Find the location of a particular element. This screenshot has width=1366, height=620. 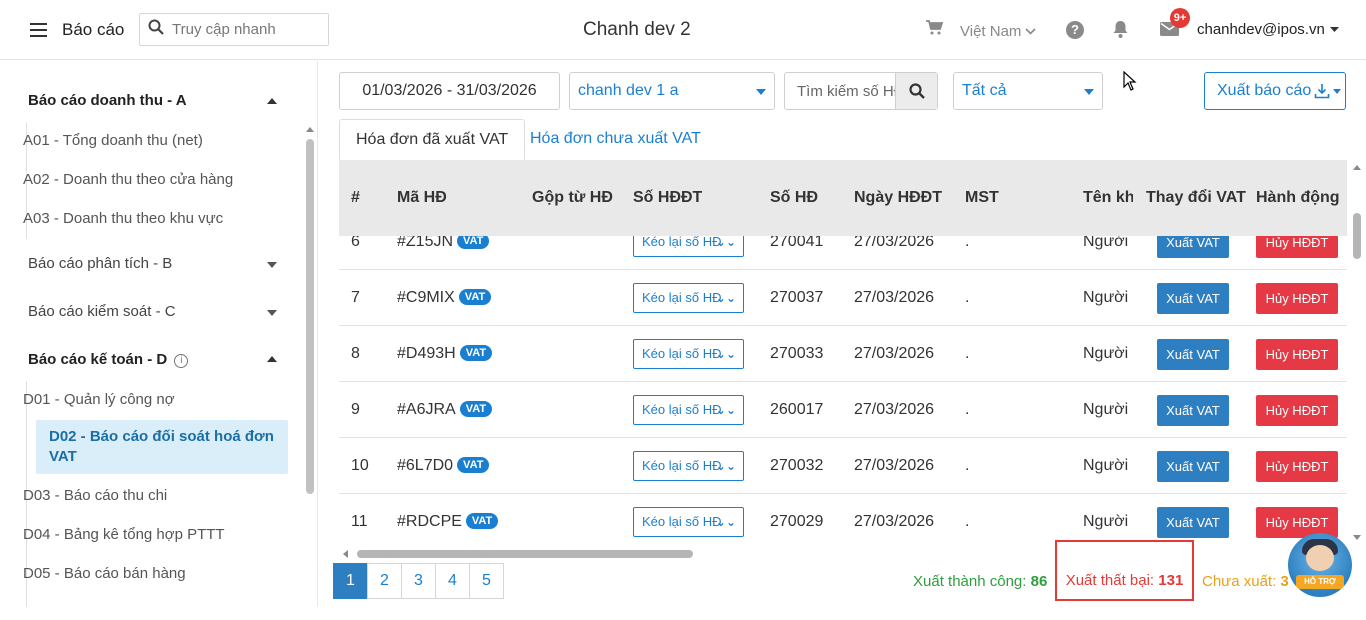

customer-name: Người mua không lấy hóa đơn is located at coordinates (1108, 409).